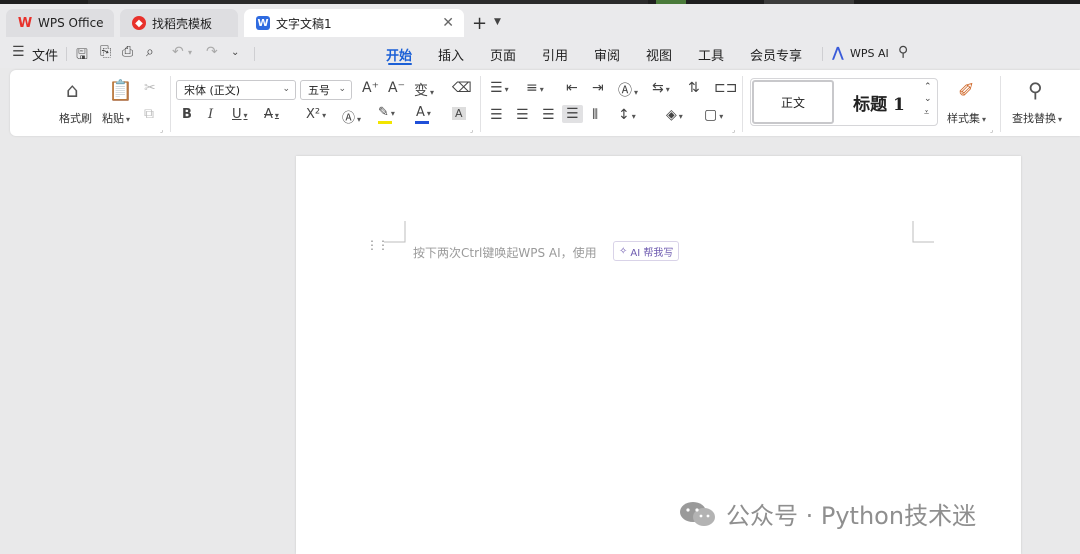 Image resolution: width=1080 pixels, height=554 pixels. Describe the element at coordinates (459, 113) in the screenshot. I see `character-shading-icon: A` at that location.